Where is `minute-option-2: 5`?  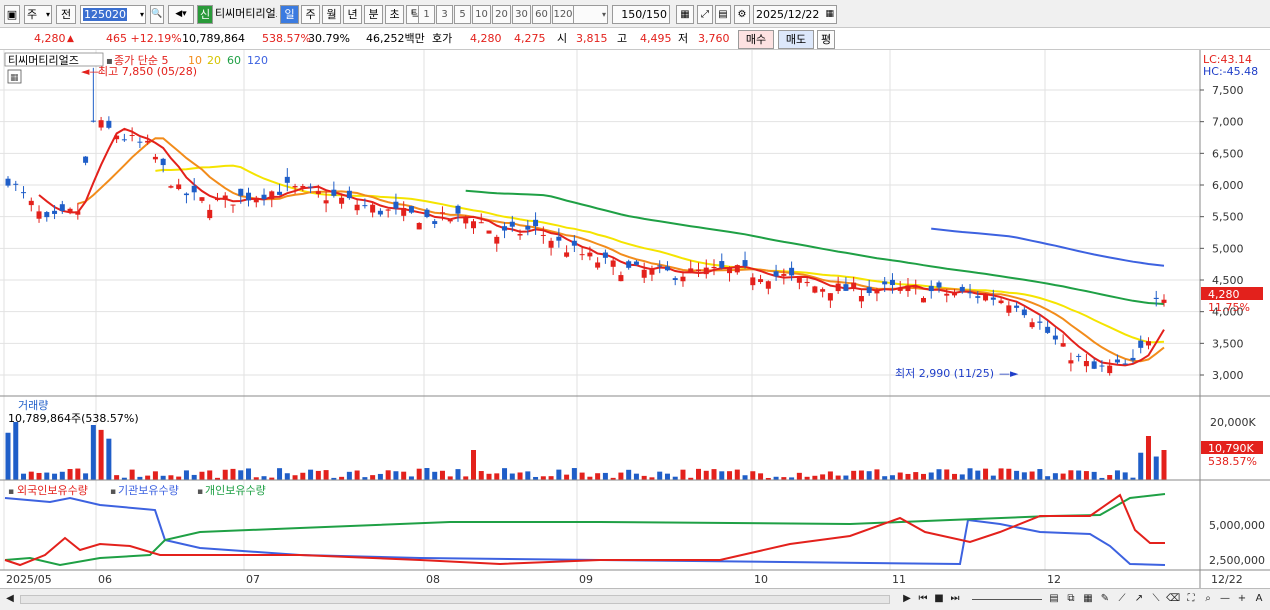
minute-option-2: 5 is located at coordinates (462, 14).